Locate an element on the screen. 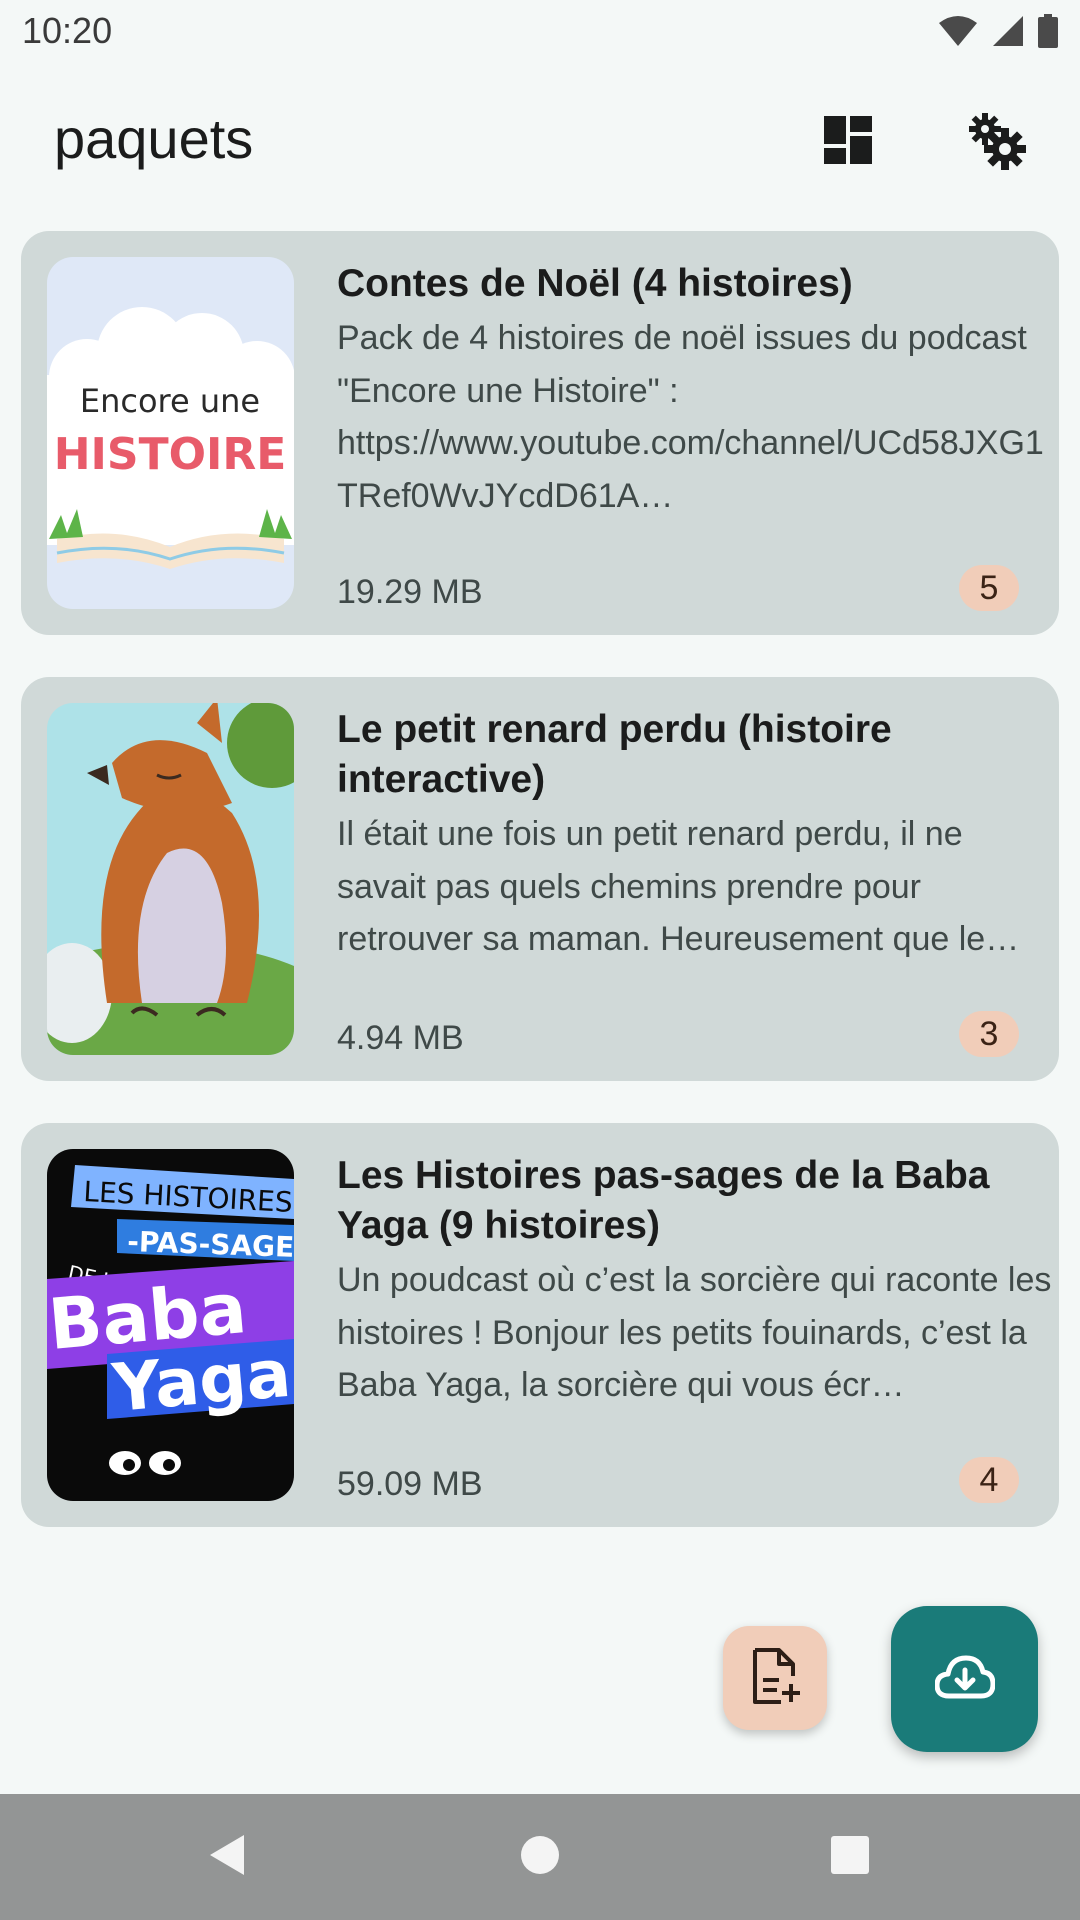 The image size is (1080, 1920). home-button is located at coordinates (540, 1857).